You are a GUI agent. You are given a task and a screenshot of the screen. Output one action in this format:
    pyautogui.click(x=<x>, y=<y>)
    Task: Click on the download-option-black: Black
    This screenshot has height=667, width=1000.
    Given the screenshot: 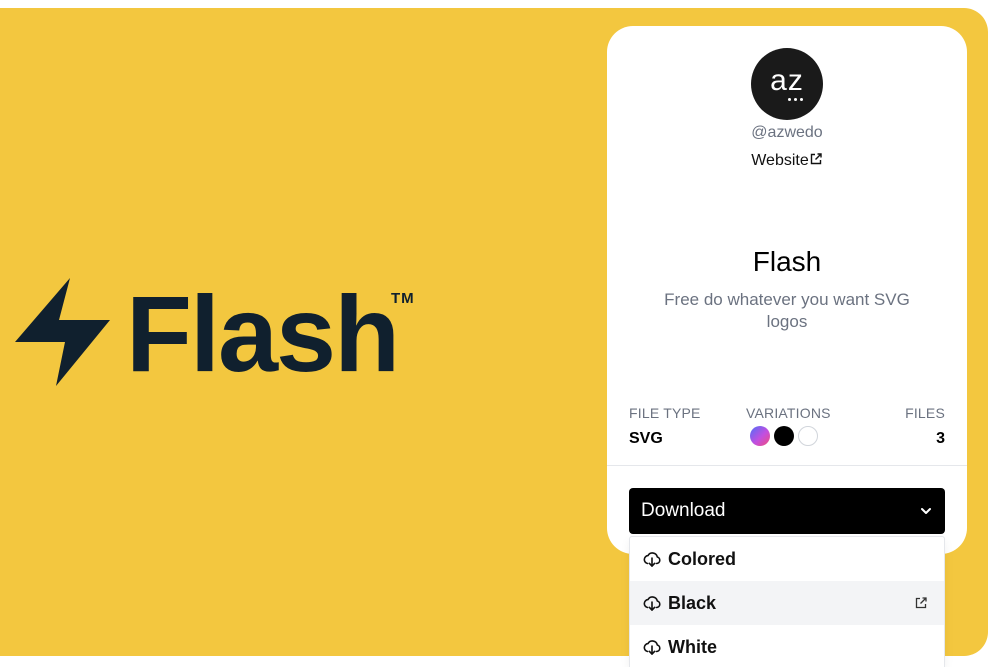 What is the action you would take?
    pyautogui.click(x=787, y=603)
    